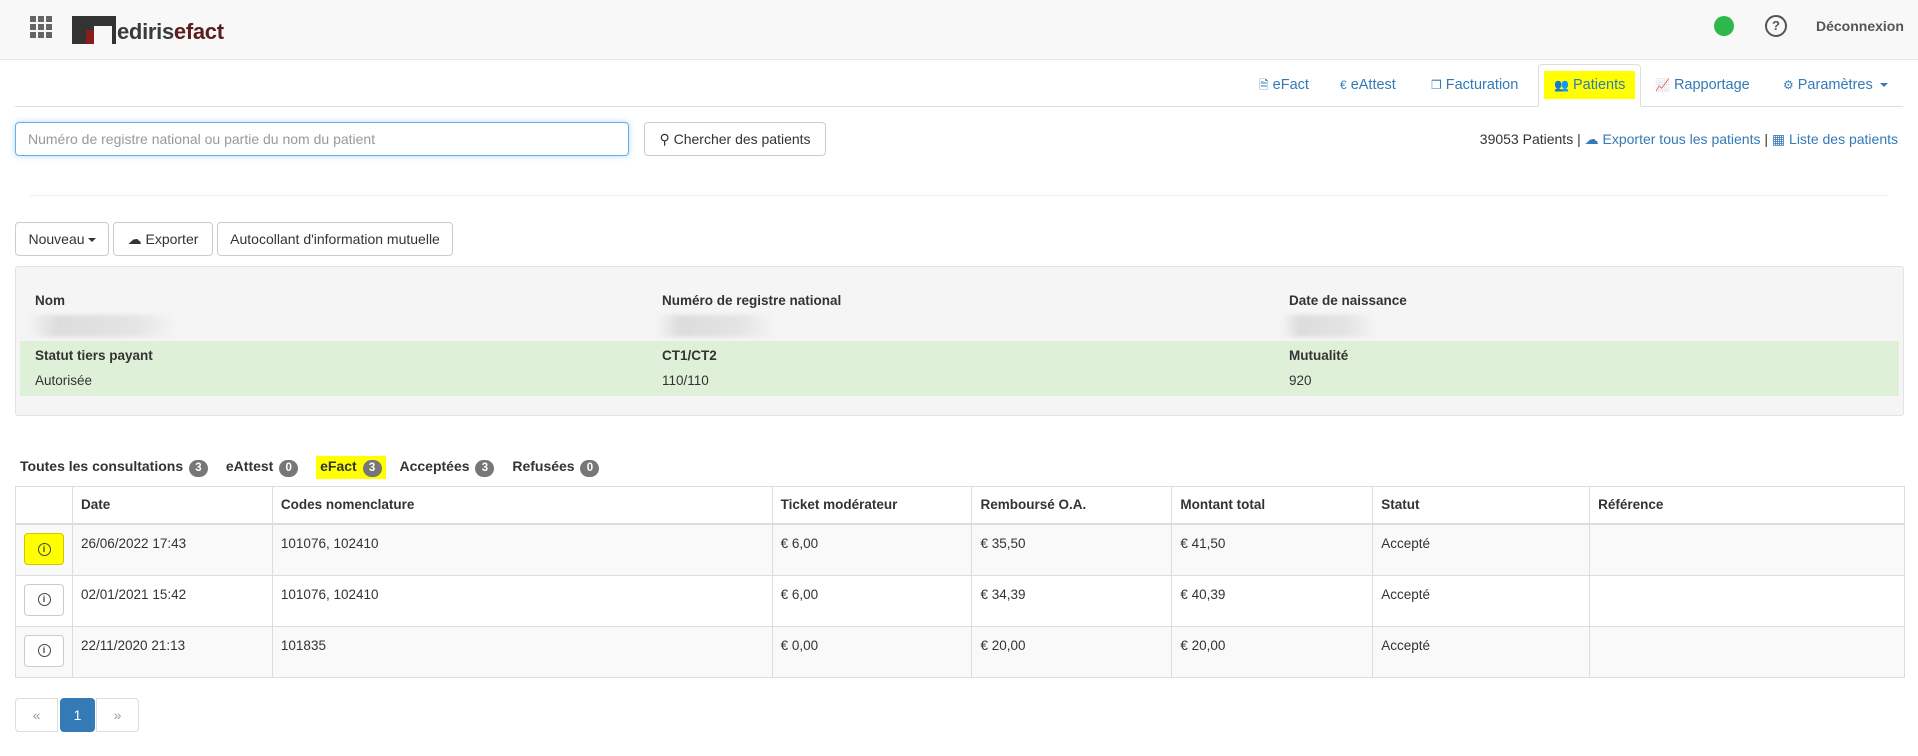 Image resolution: width=1918 pixels, height=756 pixels. I want to click on mutual-info-sticker-button: Autocollant d'information mutuelle, so click(335, 239).